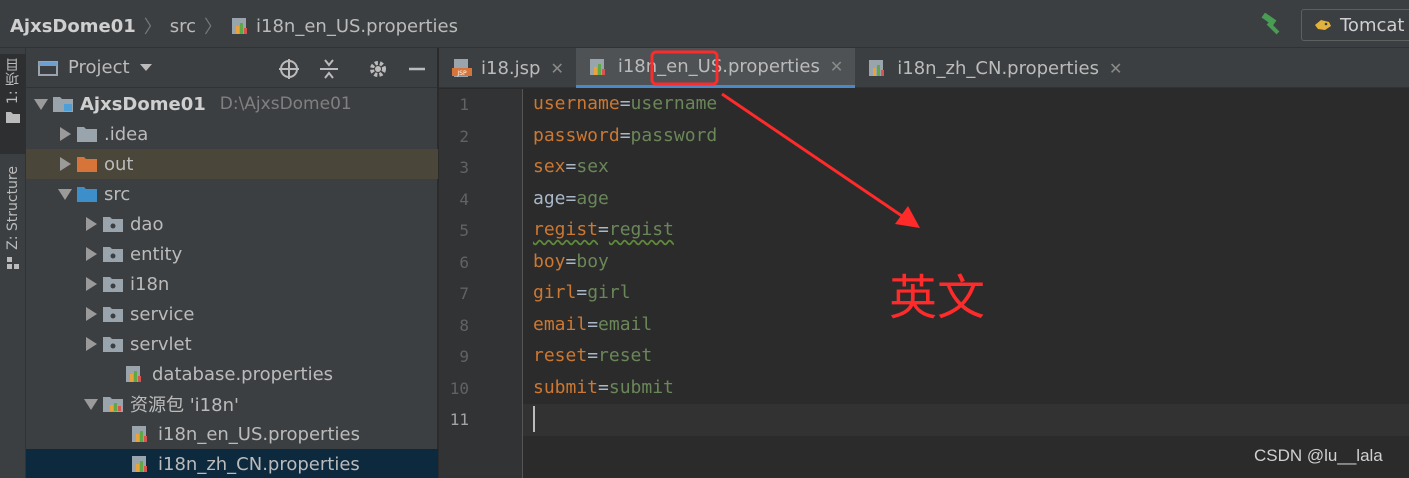  What do you see at coordinates (232, 284) in the screenshot?
I see `tree-item-i18n: i18n` at bounding box center [232, 284].